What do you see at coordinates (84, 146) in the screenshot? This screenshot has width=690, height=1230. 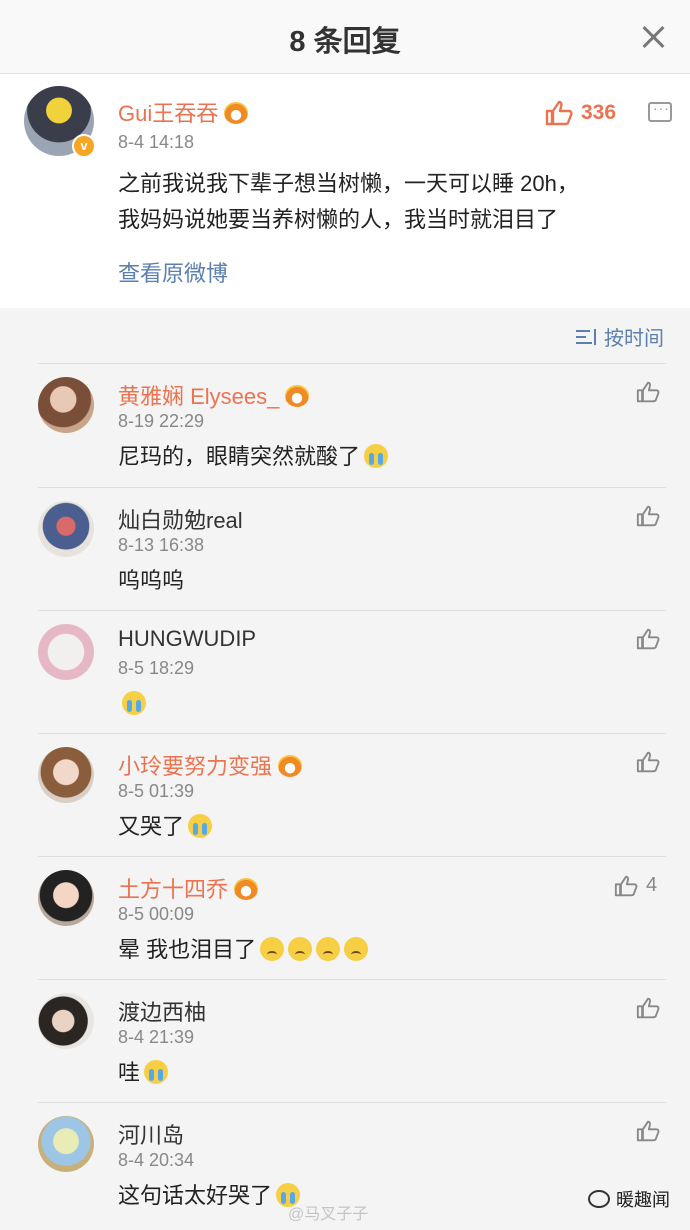 I see `verified-icon: v` at bounding box center [84, 146].